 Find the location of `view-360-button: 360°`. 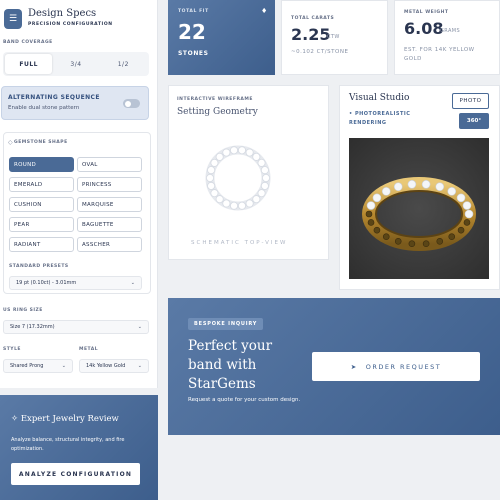

view-360-button: 360° is located at coordinates (474, 121).